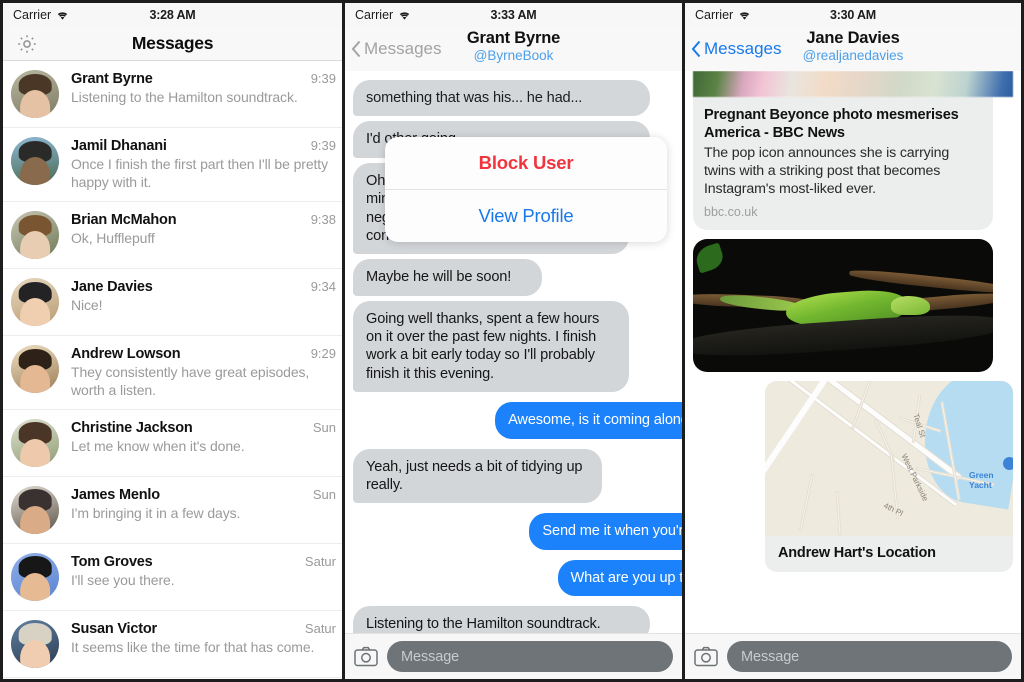 The width and height of the screenshot is (1024, 682). Describe the element at coordinates (172, 302) in the screenshot. I see `list-item: Jane Davies Nice! 9:34` at that location.